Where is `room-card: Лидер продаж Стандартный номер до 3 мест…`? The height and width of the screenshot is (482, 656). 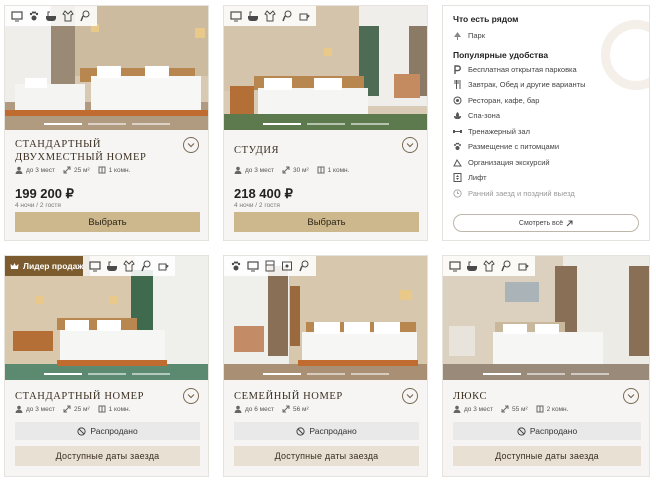 room-card: Лидер продаж Стандартный номер до 3 мест… is located at coordinates (106, 366).